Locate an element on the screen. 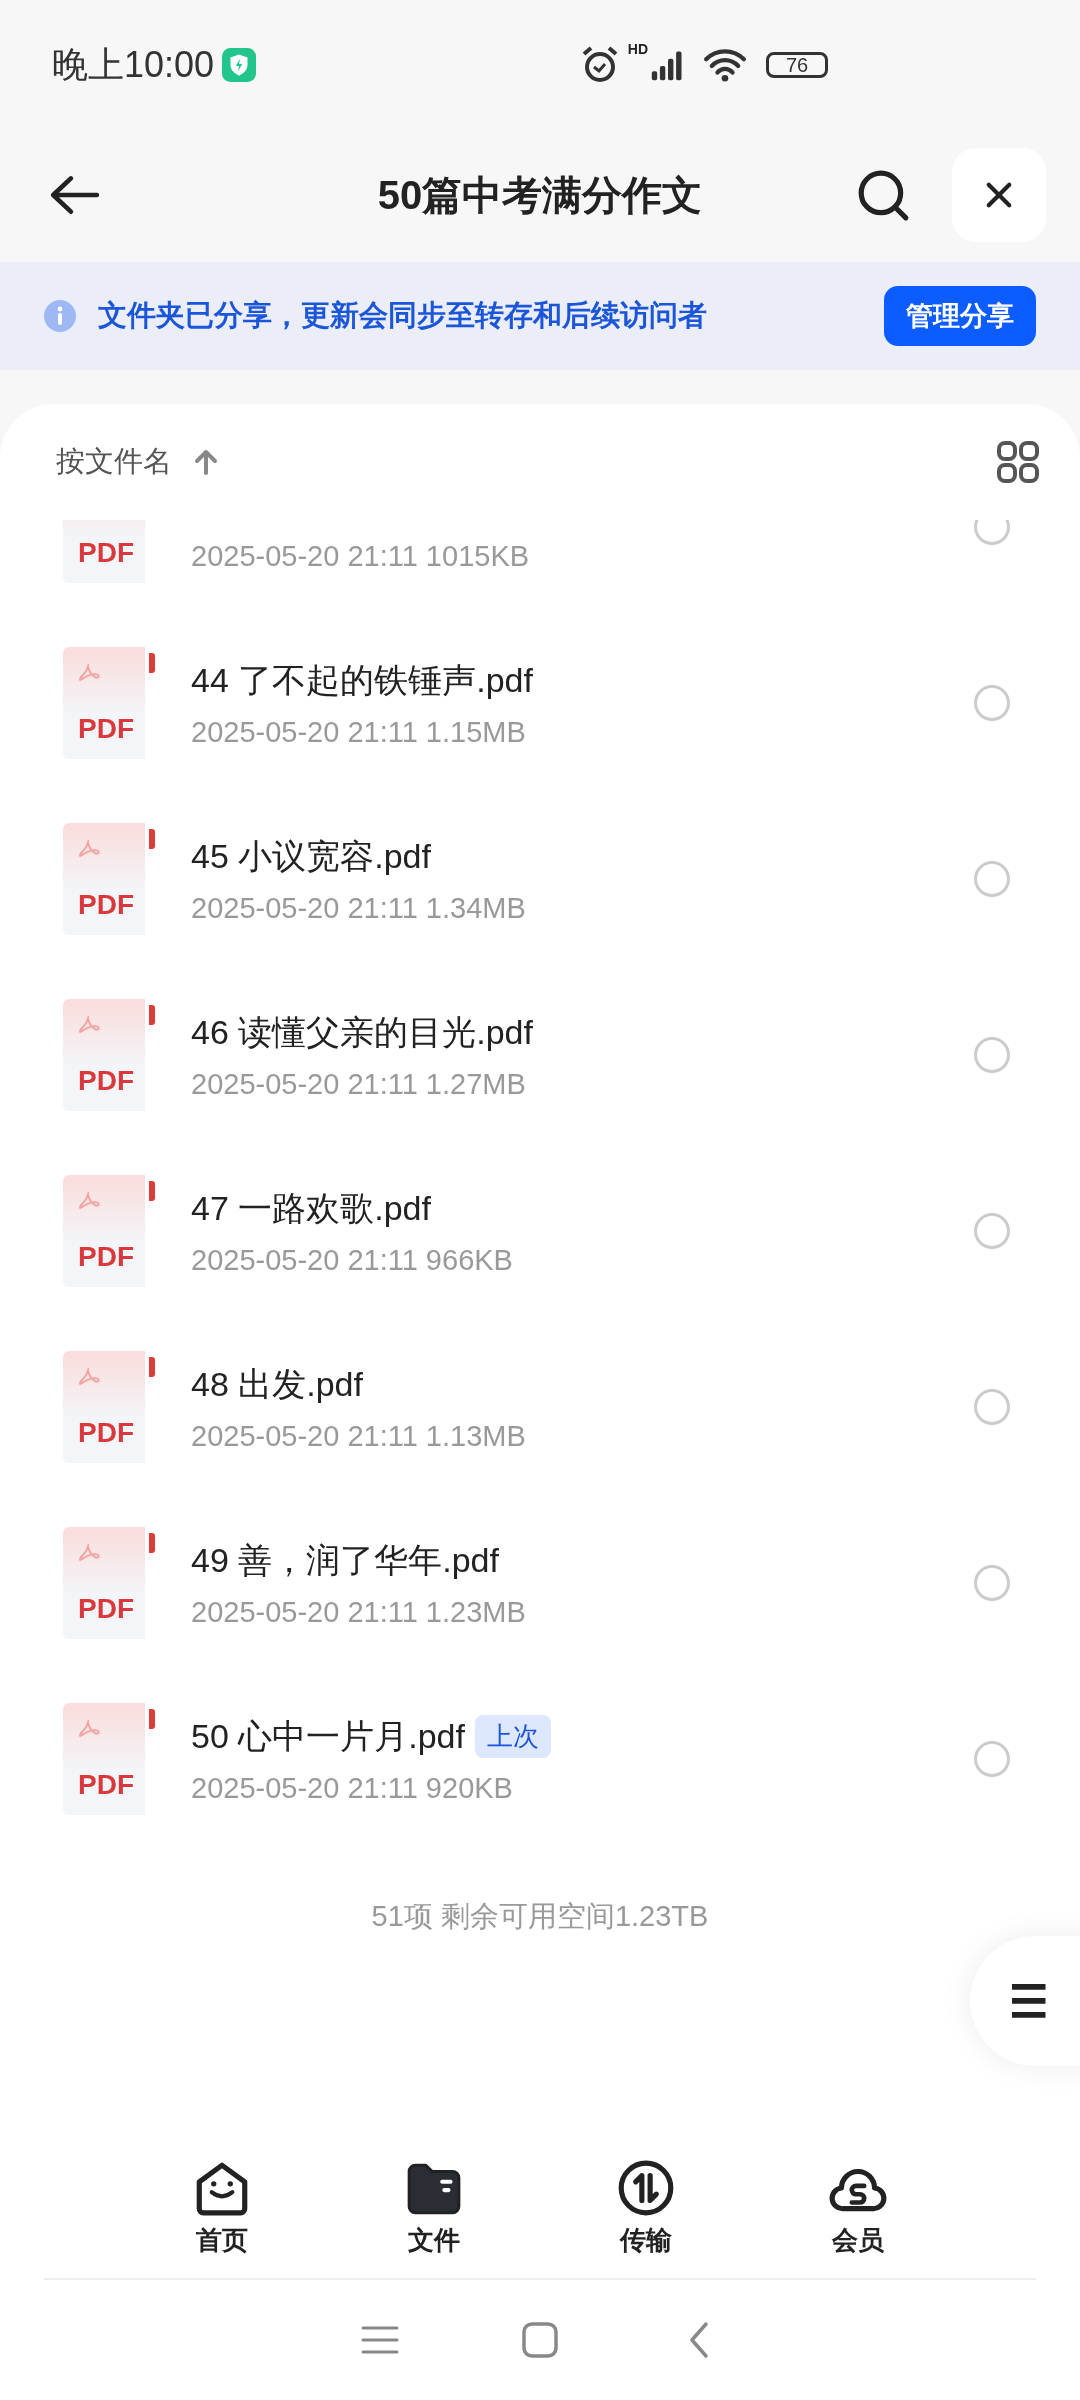  home-square-icon is located at coordinates (540, 2340).